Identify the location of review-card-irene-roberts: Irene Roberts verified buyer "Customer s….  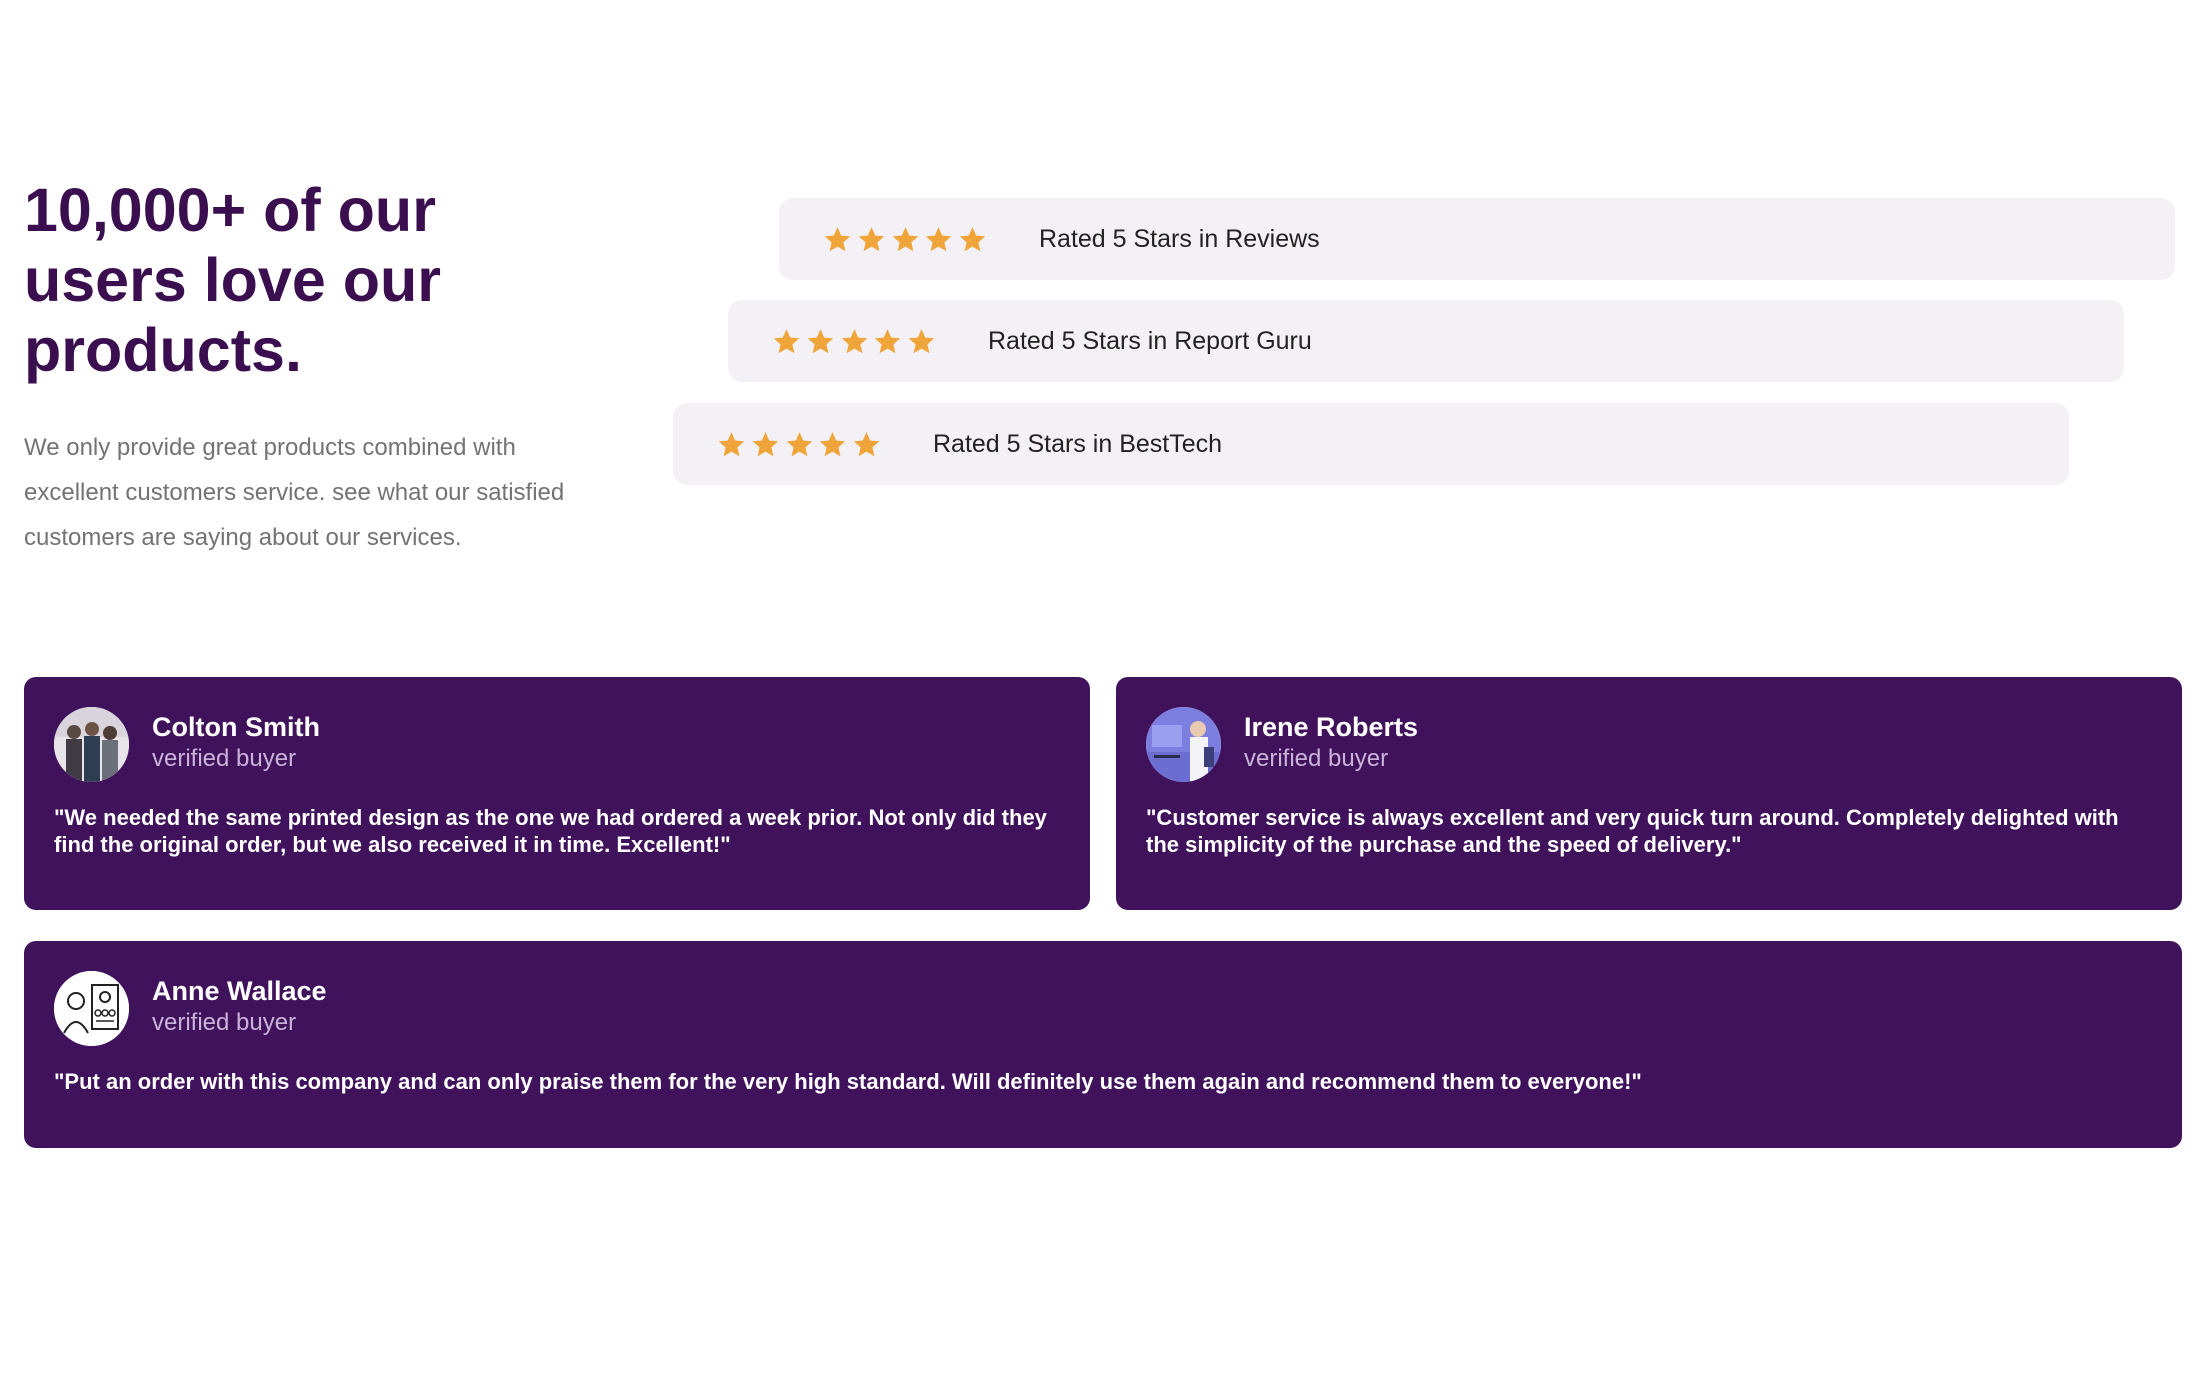
(1649, 793).